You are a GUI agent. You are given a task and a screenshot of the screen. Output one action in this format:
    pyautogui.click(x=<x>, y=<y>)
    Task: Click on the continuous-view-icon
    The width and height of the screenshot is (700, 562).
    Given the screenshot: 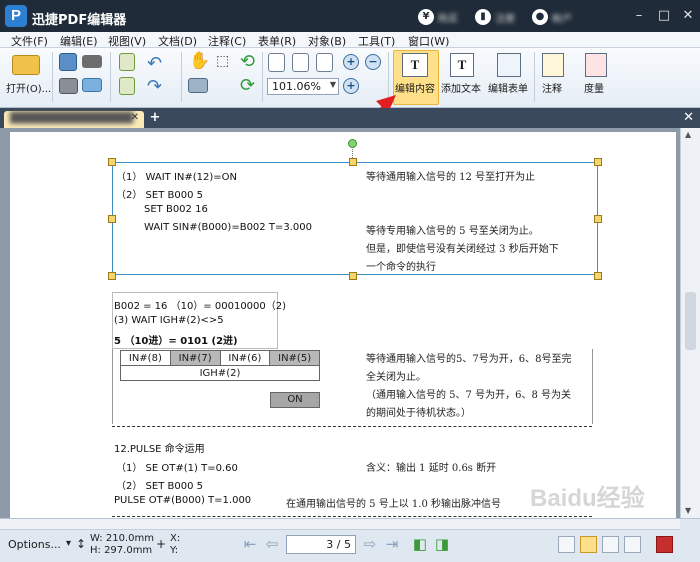 What is the action you would take?
    pyautogui.click(x=588, y=544)
    